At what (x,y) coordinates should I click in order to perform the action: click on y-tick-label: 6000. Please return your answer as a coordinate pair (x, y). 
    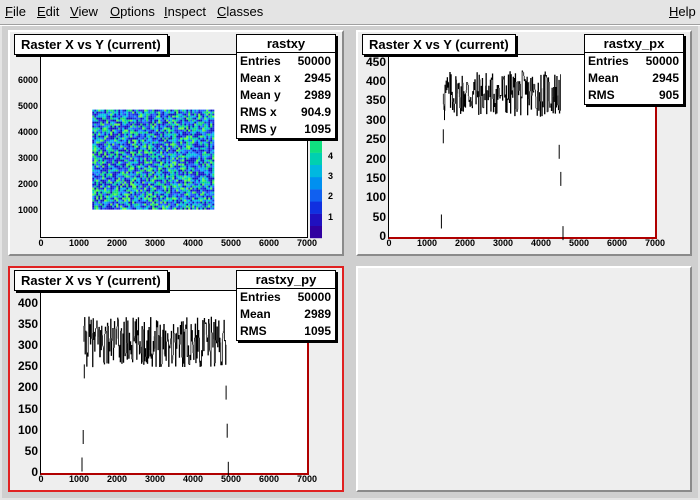
    Looking at the image, I should click on (27, 80).